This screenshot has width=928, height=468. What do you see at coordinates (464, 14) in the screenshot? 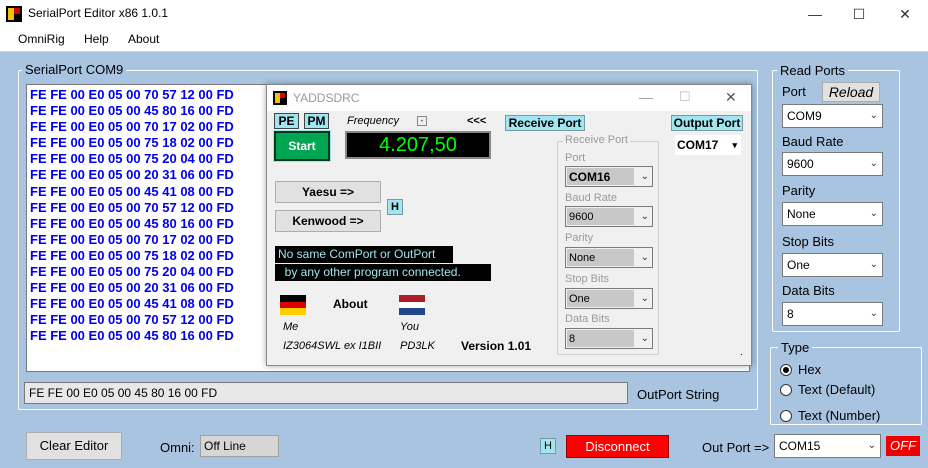
I see `title-bar: SerialPort Editor x86 1.0.1 — ☐ ✕` at bounding box center [464, 14].